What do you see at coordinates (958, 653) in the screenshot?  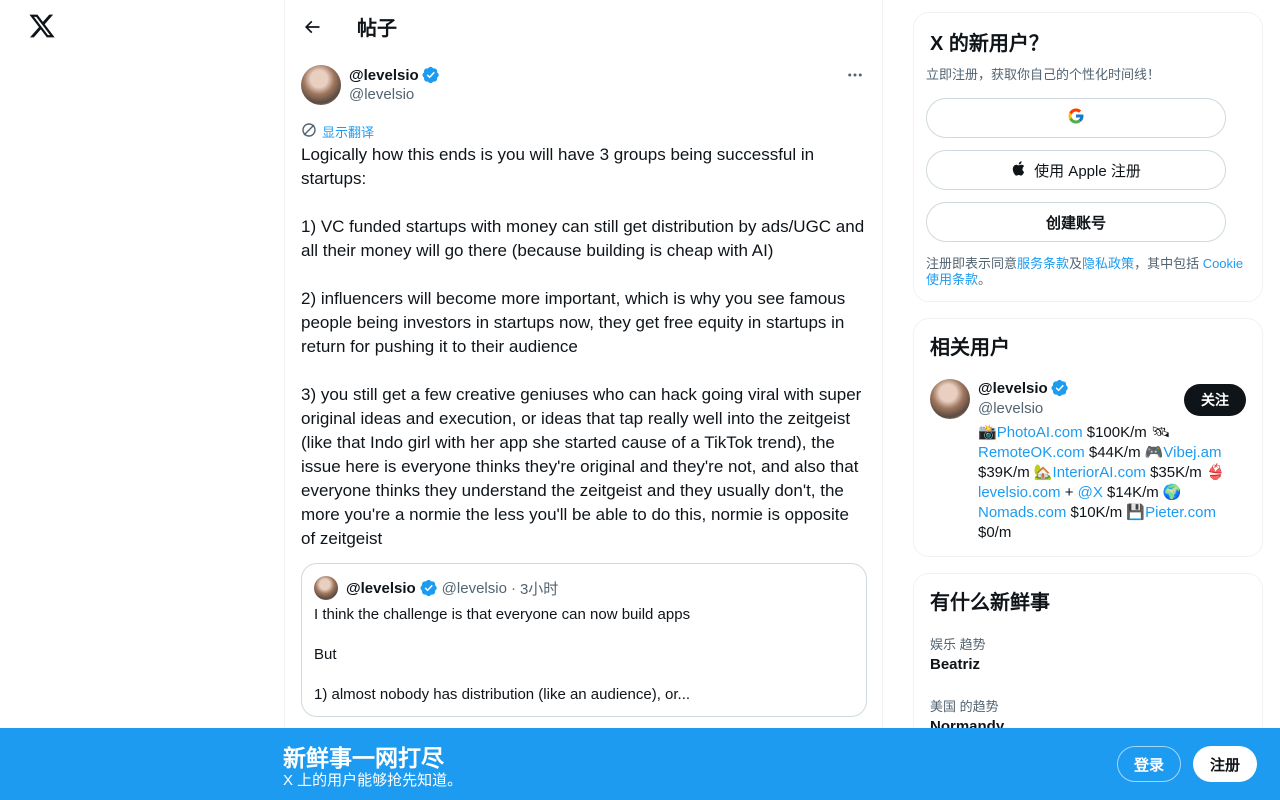 I see `trend-item: 娱乐 趋势 Beatriz` at bounding box center [958, 653].